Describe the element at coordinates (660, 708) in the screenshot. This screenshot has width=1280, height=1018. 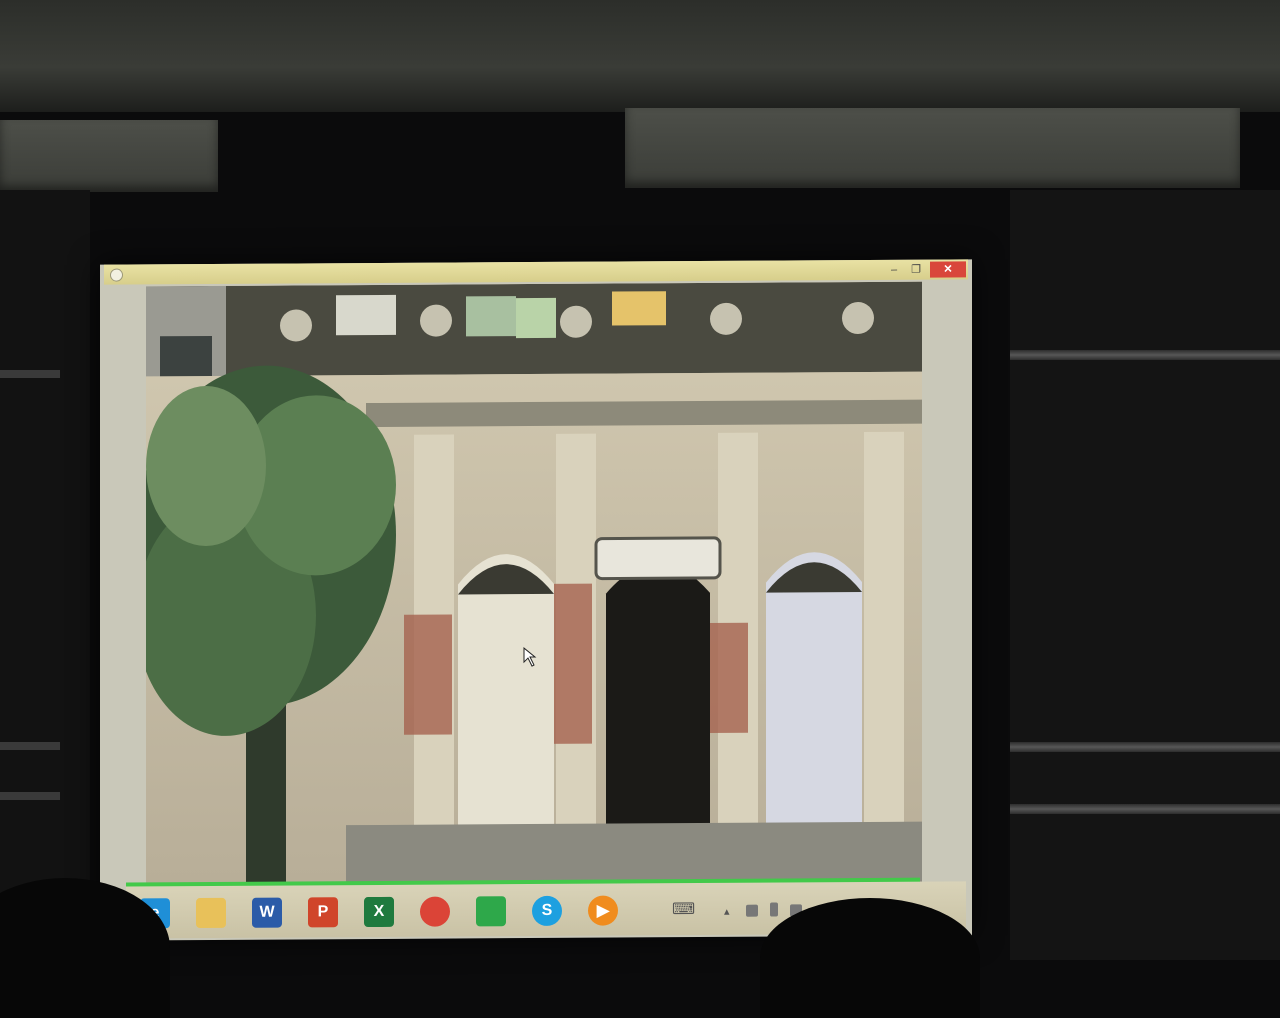
I see `arched-doorways` at that location.